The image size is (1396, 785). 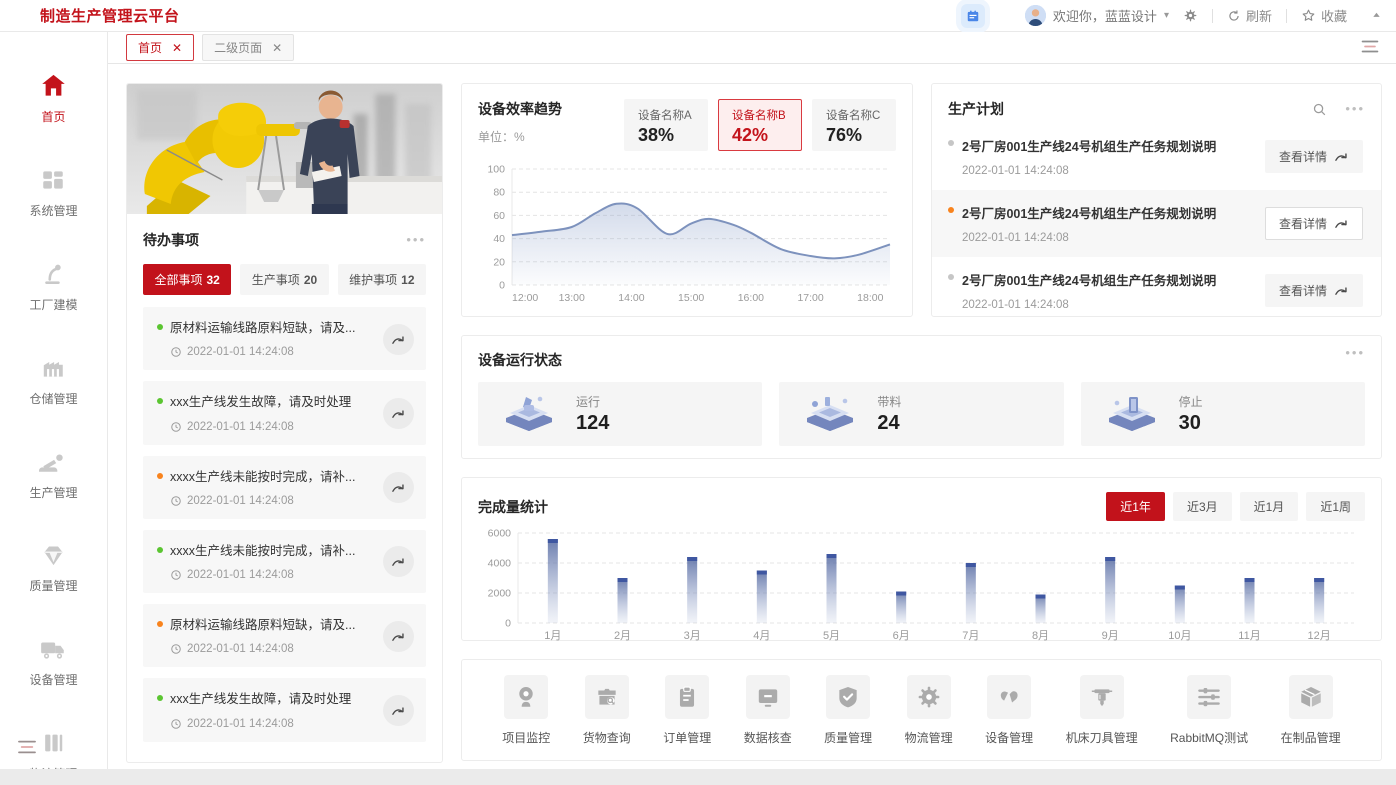 I want to click on search-icon, so click(x=1319, y=109).